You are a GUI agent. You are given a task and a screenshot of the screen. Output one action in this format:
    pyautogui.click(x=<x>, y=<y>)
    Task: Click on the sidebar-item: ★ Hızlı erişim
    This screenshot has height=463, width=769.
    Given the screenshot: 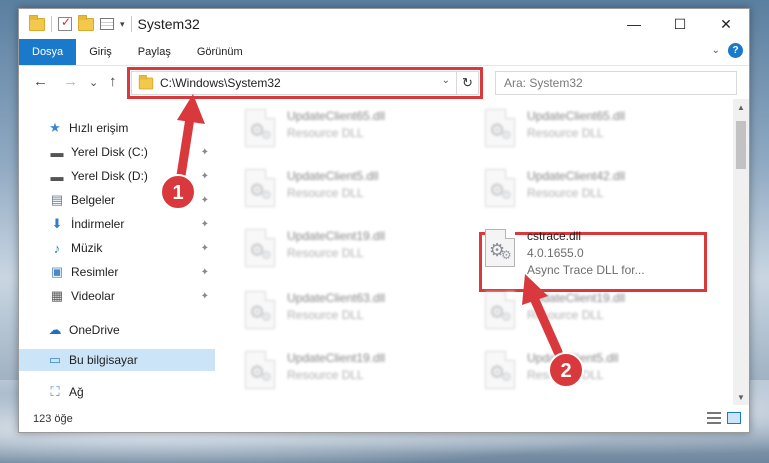 What is the action you would take?
    pyautogui.click(x=117, y=128)
    